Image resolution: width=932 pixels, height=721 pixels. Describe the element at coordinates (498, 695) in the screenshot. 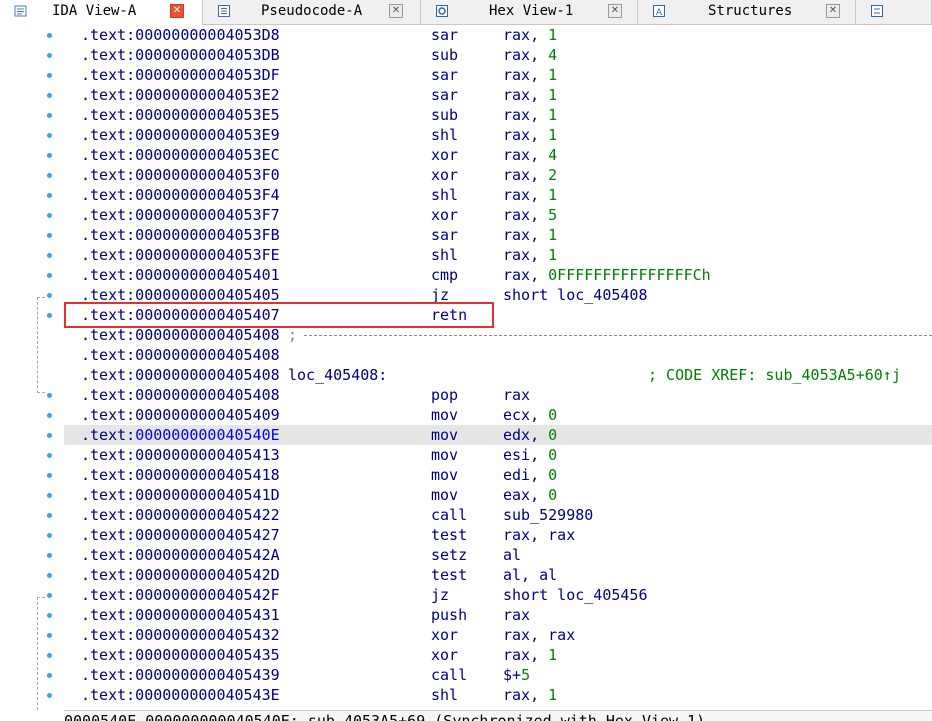

I see `listing-row: .text:000000000040543E shl rax, 1` at that location.